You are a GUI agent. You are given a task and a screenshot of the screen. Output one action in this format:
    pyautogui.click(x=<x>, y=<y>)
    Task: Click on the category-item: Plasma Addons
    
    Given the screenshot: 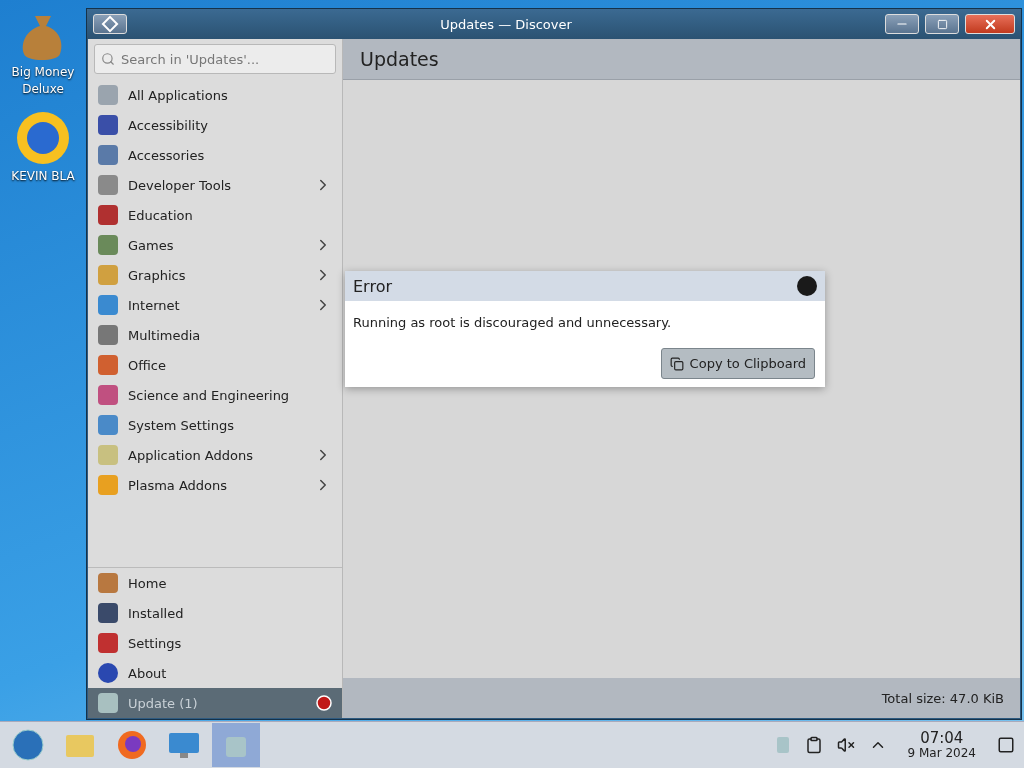 What is the action you would take?
    pyautogui.click(x=215, y=485)
    